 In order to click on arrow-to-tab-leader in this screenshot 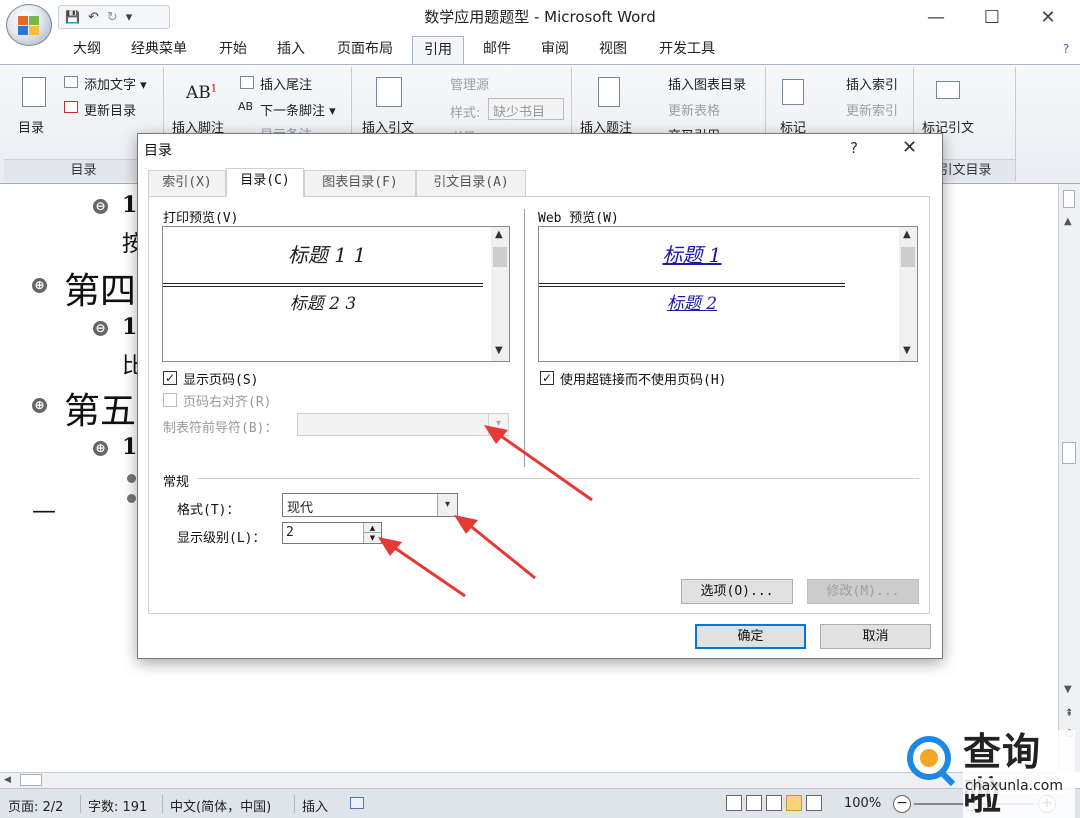, I will do `click(545, 467)`.